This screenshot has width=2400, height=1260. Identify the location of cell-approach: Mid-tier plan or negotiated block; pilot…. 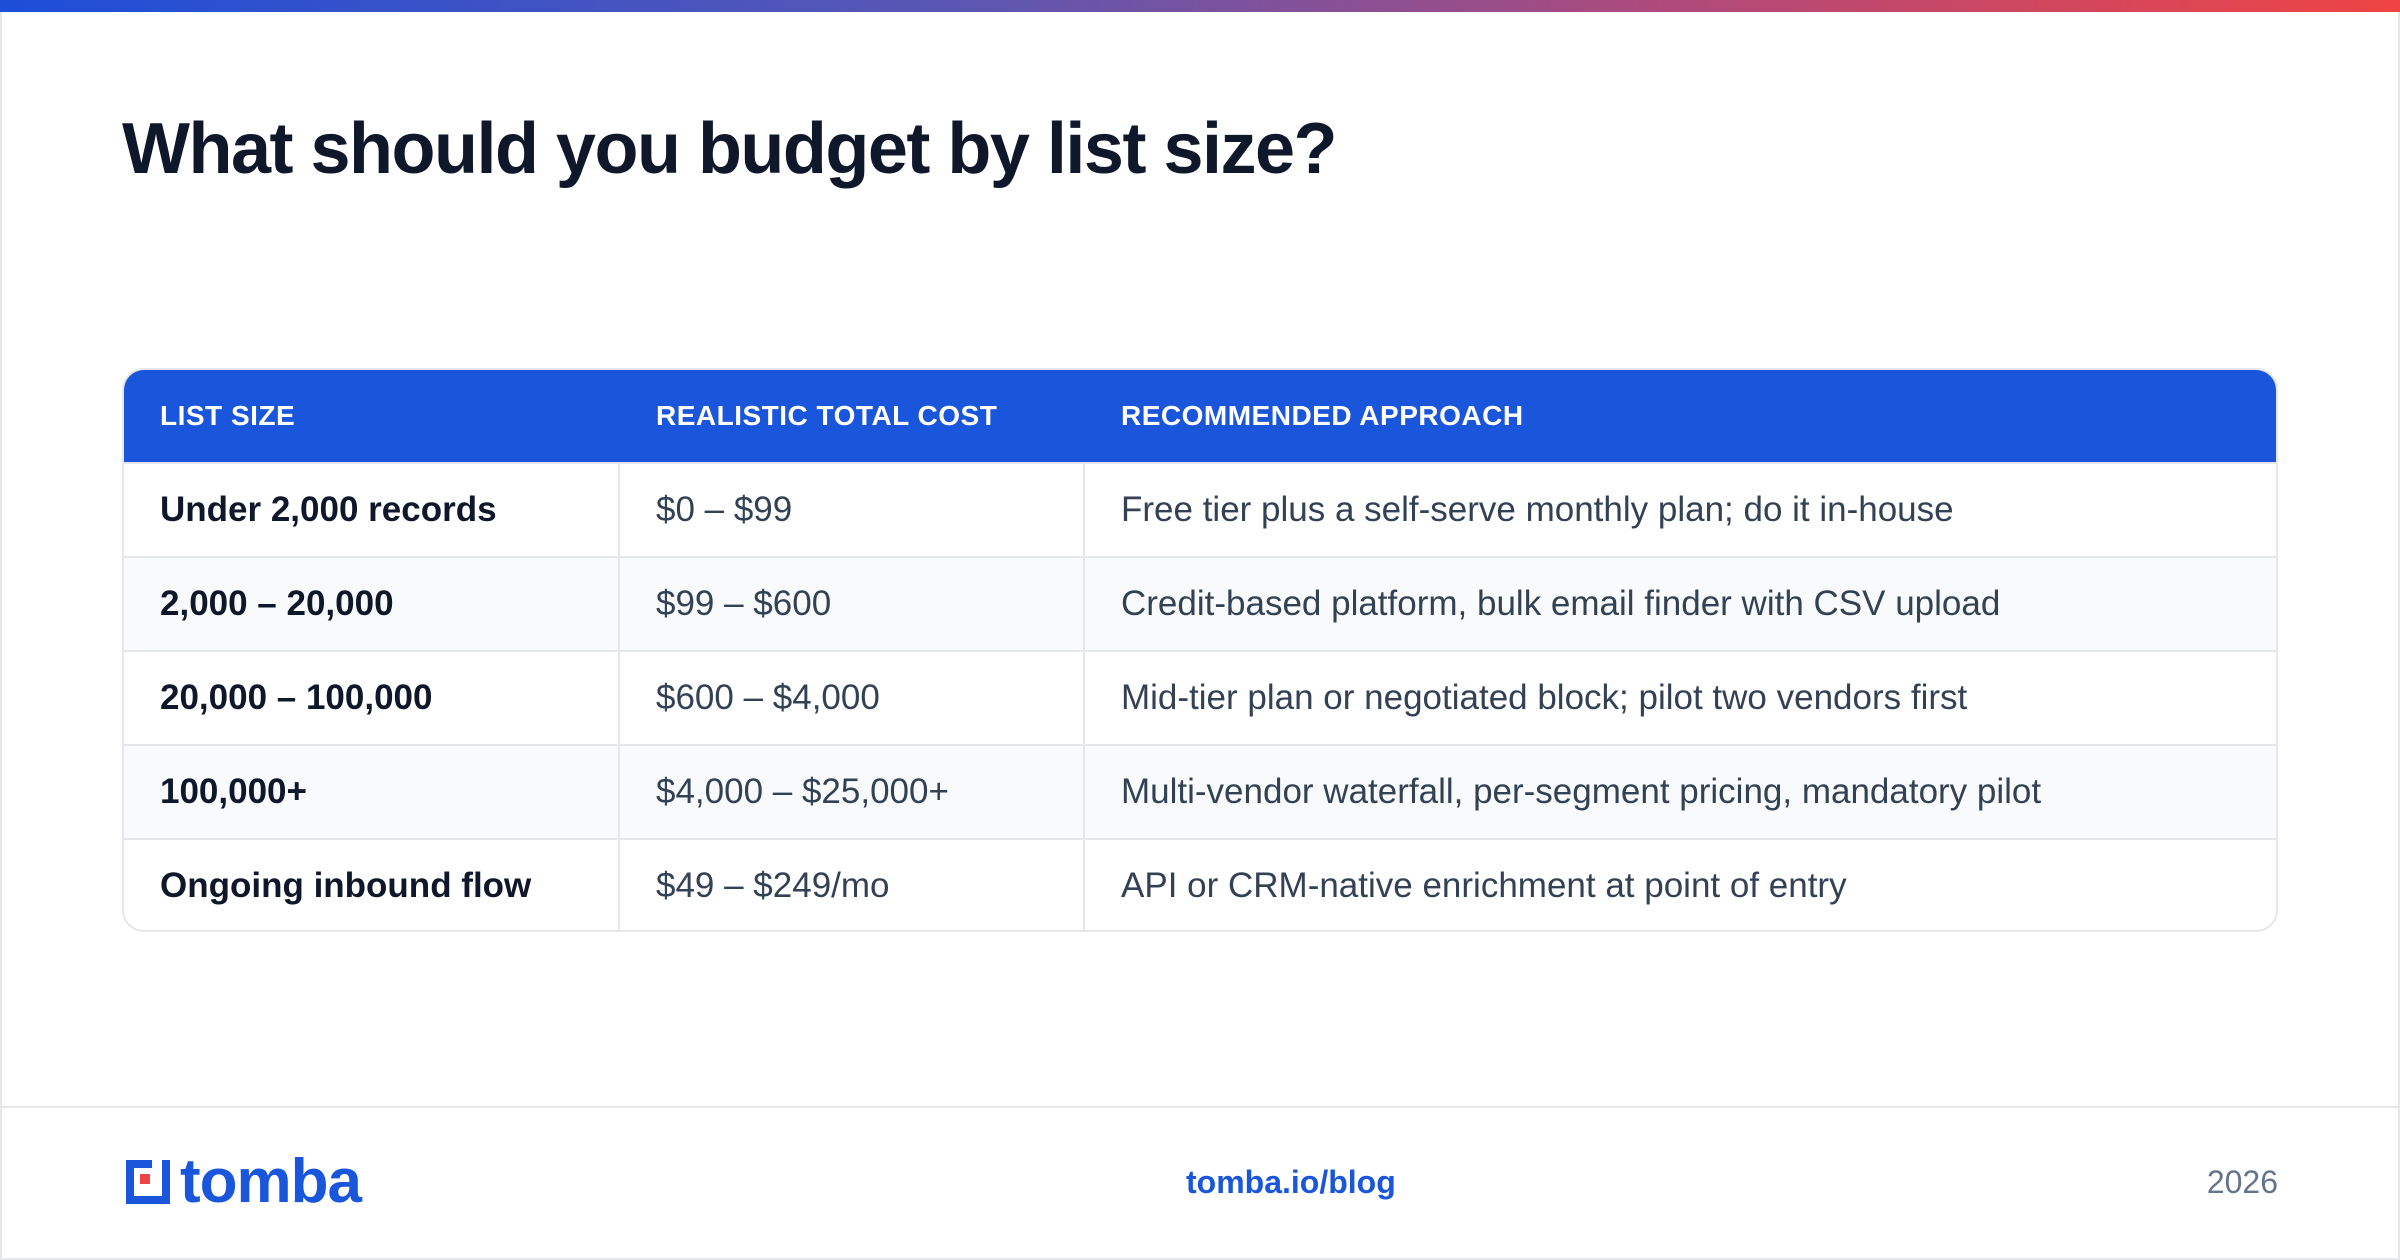
(1544, 697).